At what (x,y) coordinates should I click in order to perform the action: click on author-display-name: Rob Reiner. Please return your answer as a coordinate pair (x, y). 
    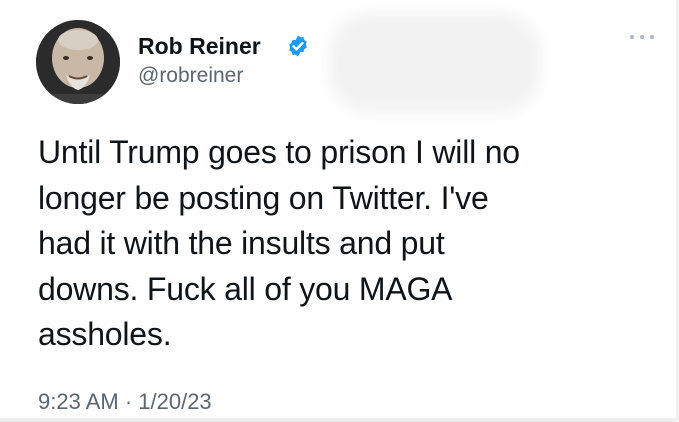
    Looking at the image, I should click on (199, 46).